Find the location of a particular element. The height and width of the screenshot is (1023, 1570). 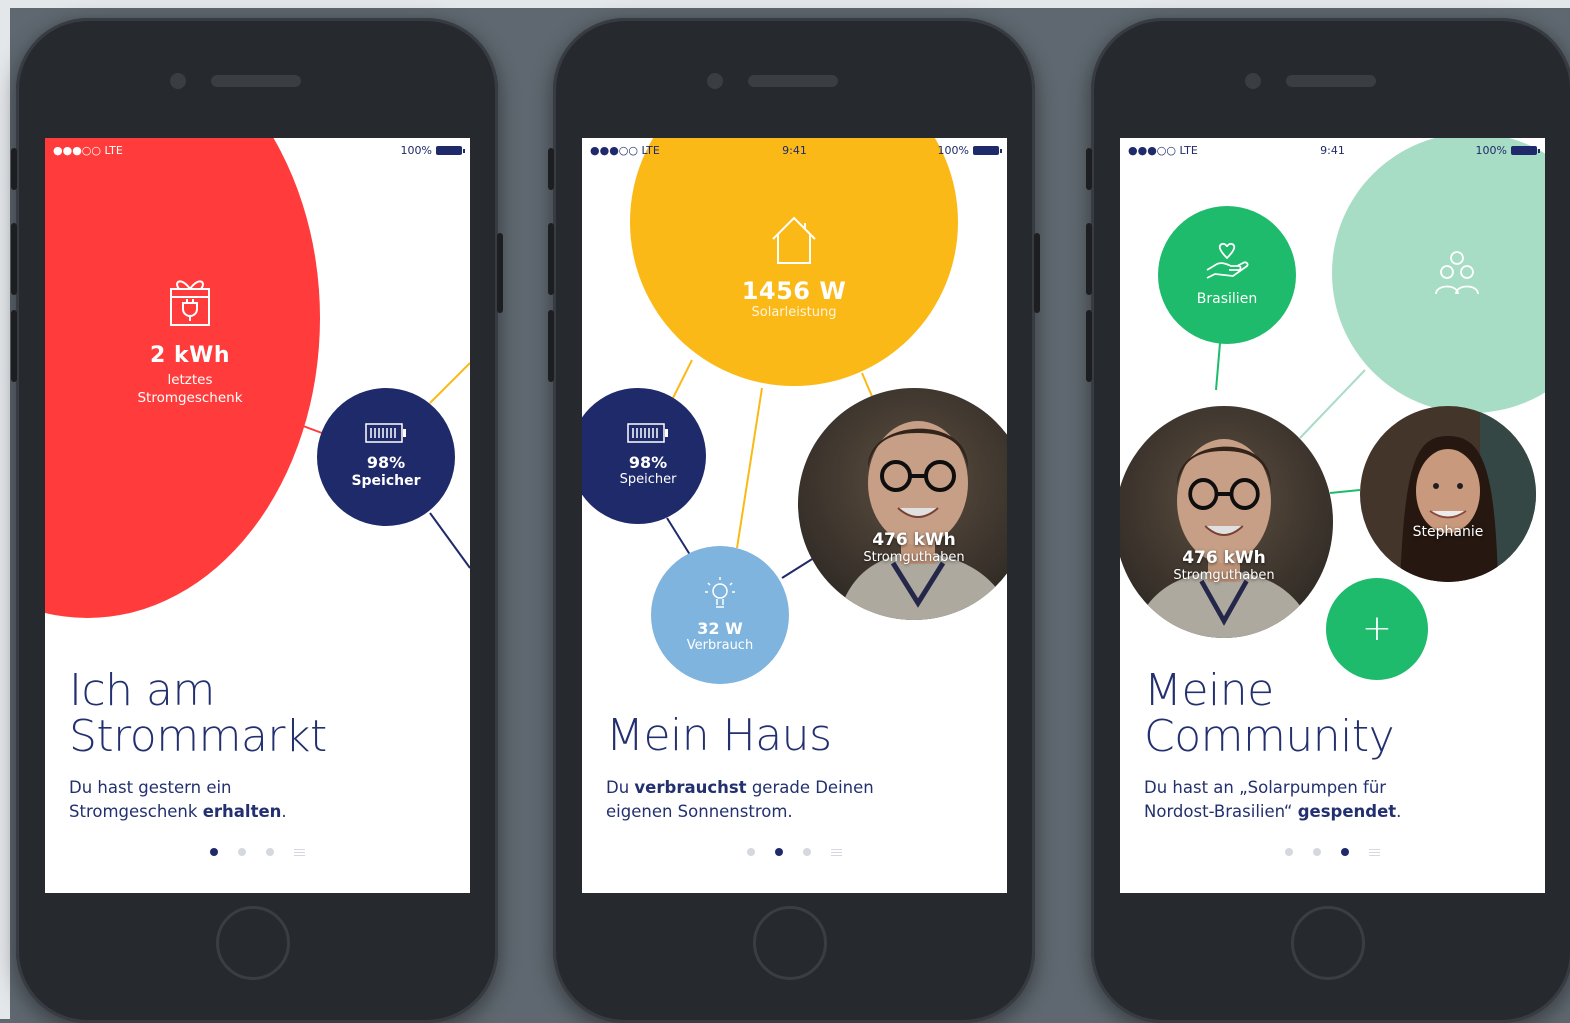

storage-bubble: 98% Speicher is located at coordinates (386, 457).